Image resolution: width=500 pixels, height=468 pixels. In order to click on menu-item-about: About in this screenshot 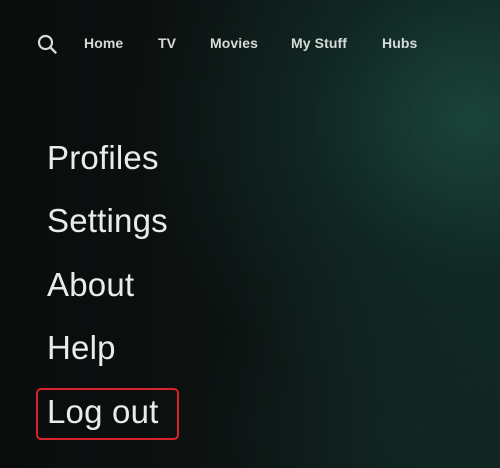, I will do `click(90, 285)`.